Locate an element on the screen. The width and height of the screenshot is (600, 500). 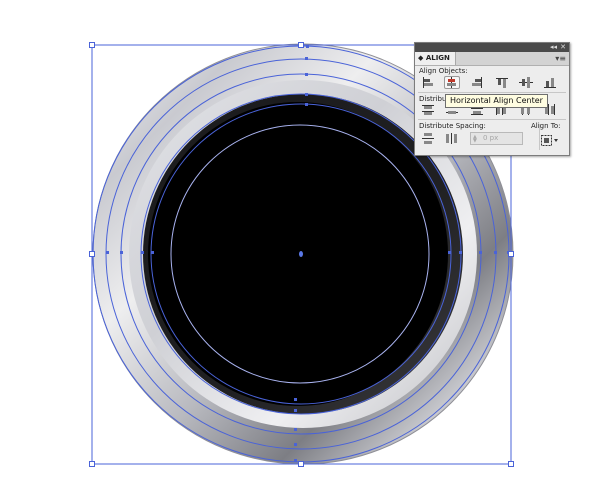
horizontal-align-center-icon is located at coordinates (451, 82).